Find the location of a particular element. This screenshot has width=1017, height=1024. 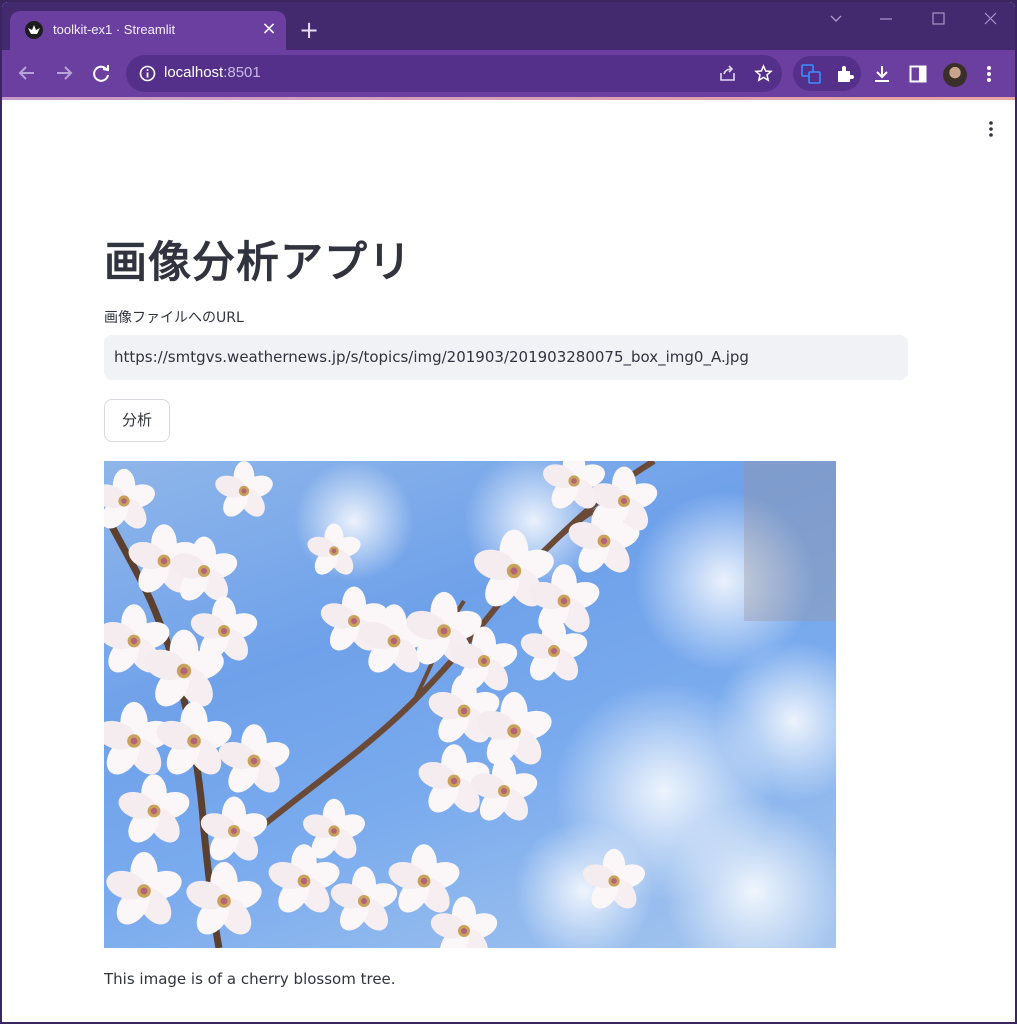

minimize-icon is located at coordinates (886, 19).